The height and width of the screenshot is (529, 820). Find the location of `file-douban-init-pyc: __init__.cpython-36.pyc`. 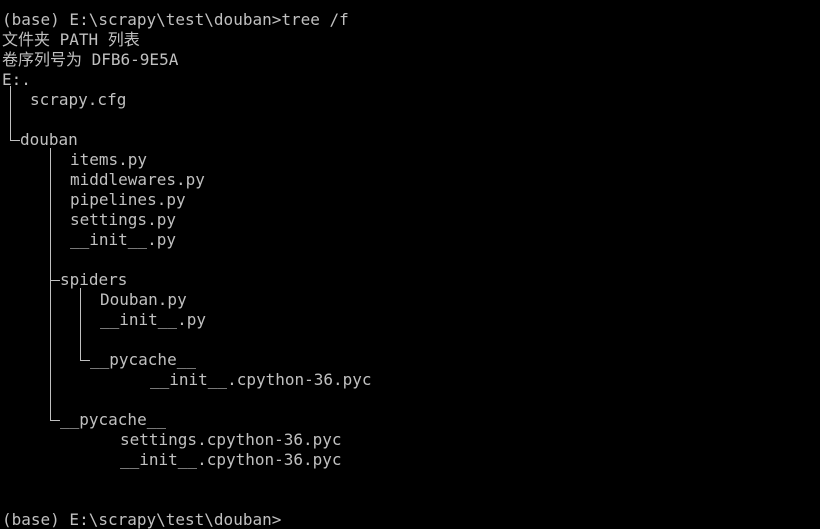

file-douban-init-pyc: __init__.cpython-36.pyc is located at coordinates (231, 459).